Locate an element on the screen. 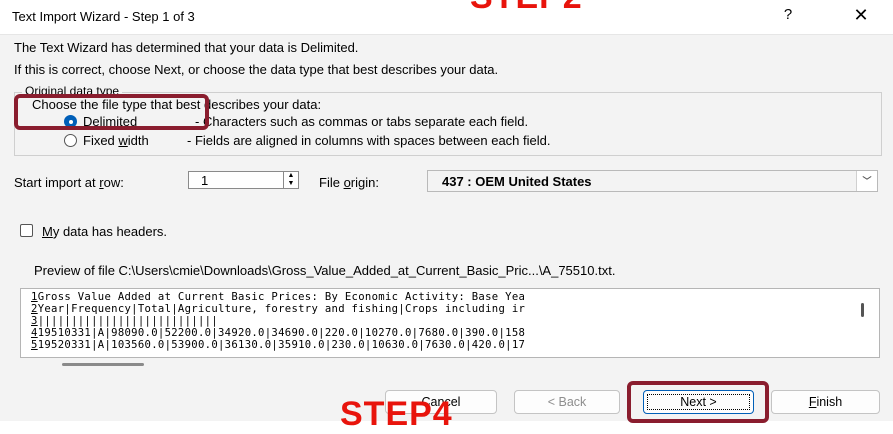 The width and height of the screenshot is (893, 434). start-row-spinner: ▲ ▼ is located at coordinates (291, 180).